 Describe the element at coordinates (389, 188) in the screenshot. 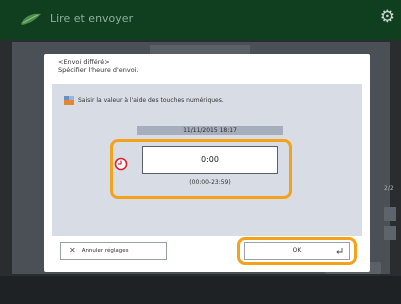

I see `page-counter: 2/2` at that location.